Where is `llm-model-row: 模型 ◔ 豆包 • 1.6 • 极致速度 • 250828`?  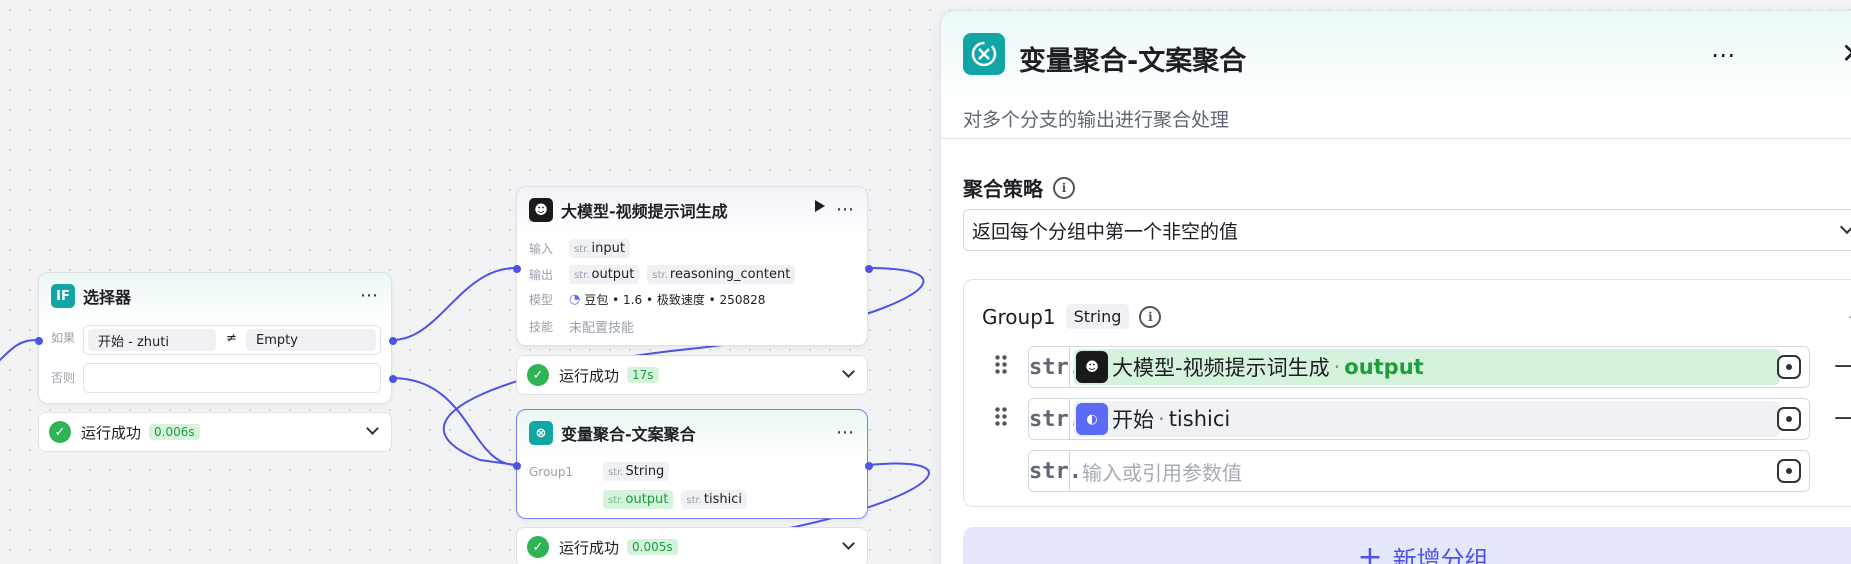 llm-model-row: 模型 ◔ 豆包 • 1.6 • 极致速度 • 250828 is located at coordinates (647, 299).